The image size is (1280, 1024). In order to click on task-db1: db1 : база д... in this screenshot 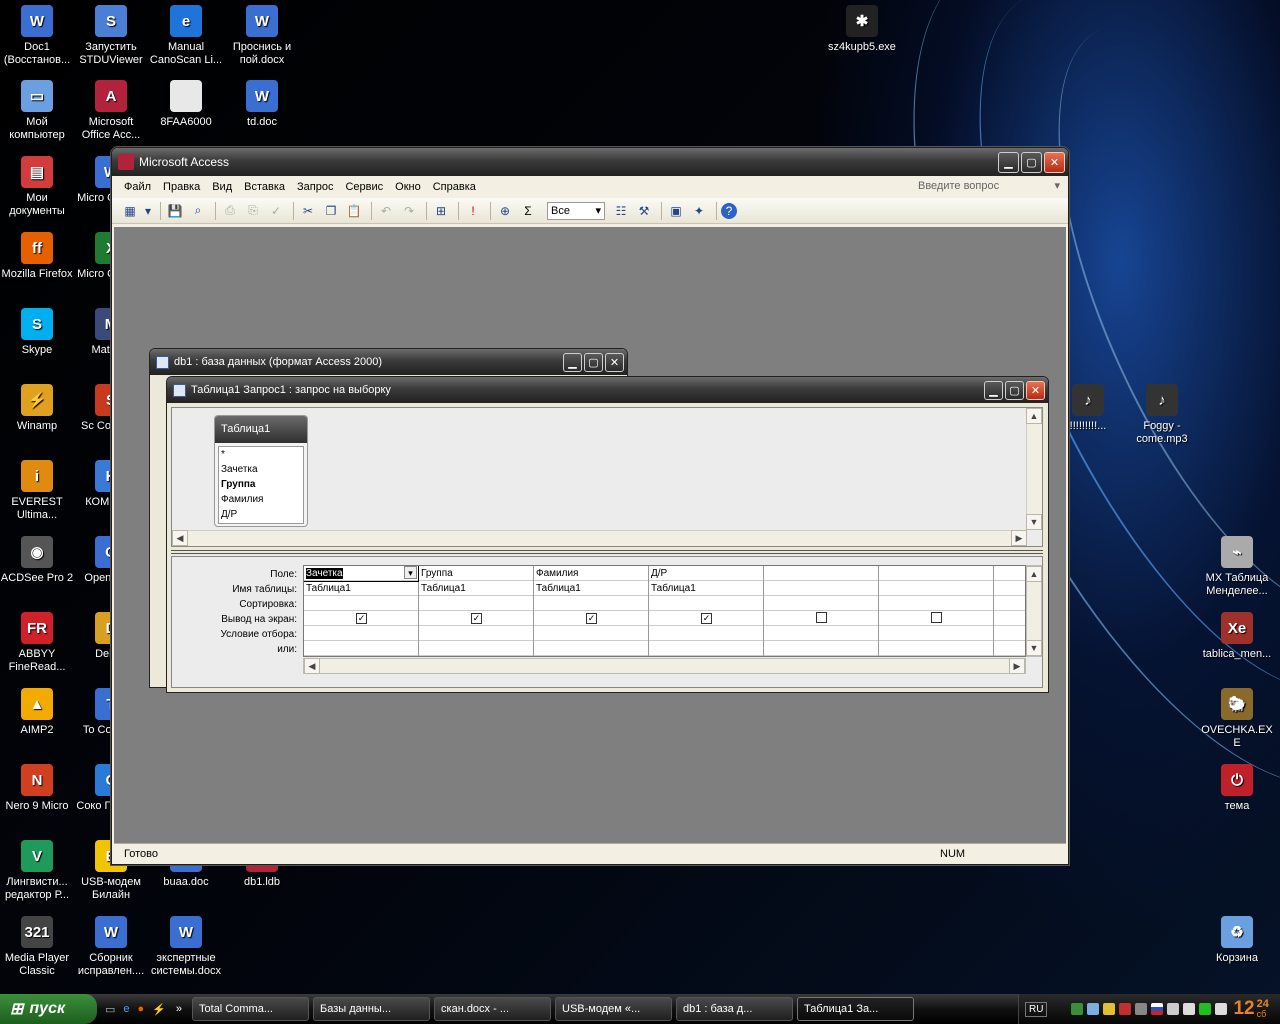, I will do `click(735, 1009)`.